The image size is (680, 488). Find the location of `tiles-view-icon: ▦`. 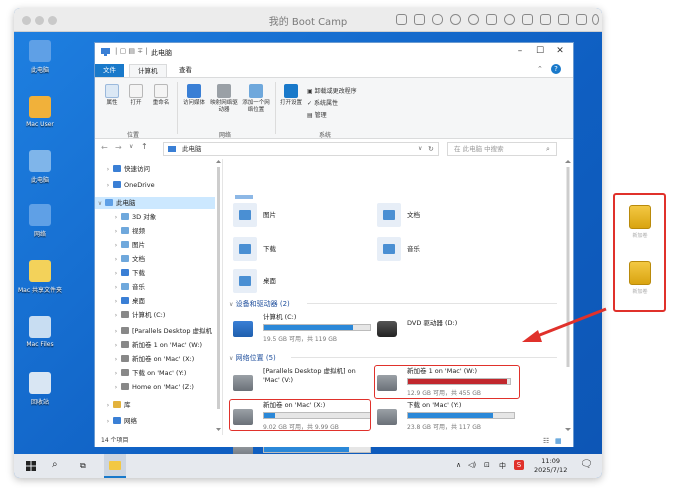

tiles-view-icon: ▦ is located at coordinates (558, 441).